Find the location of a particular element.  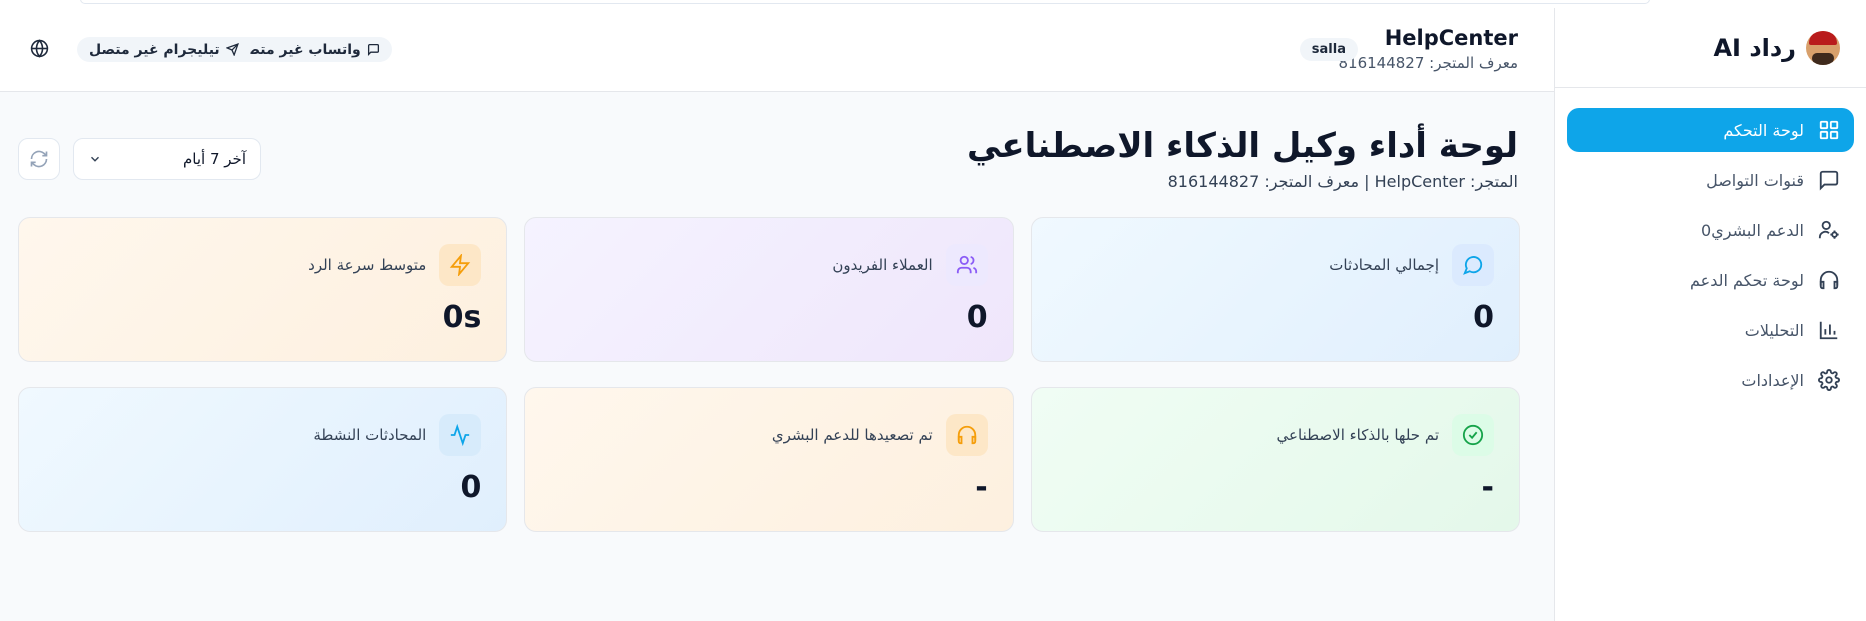

card-avg-response-speed: متوسط سرعة الرد 0s is located at coordinates (263, 289).